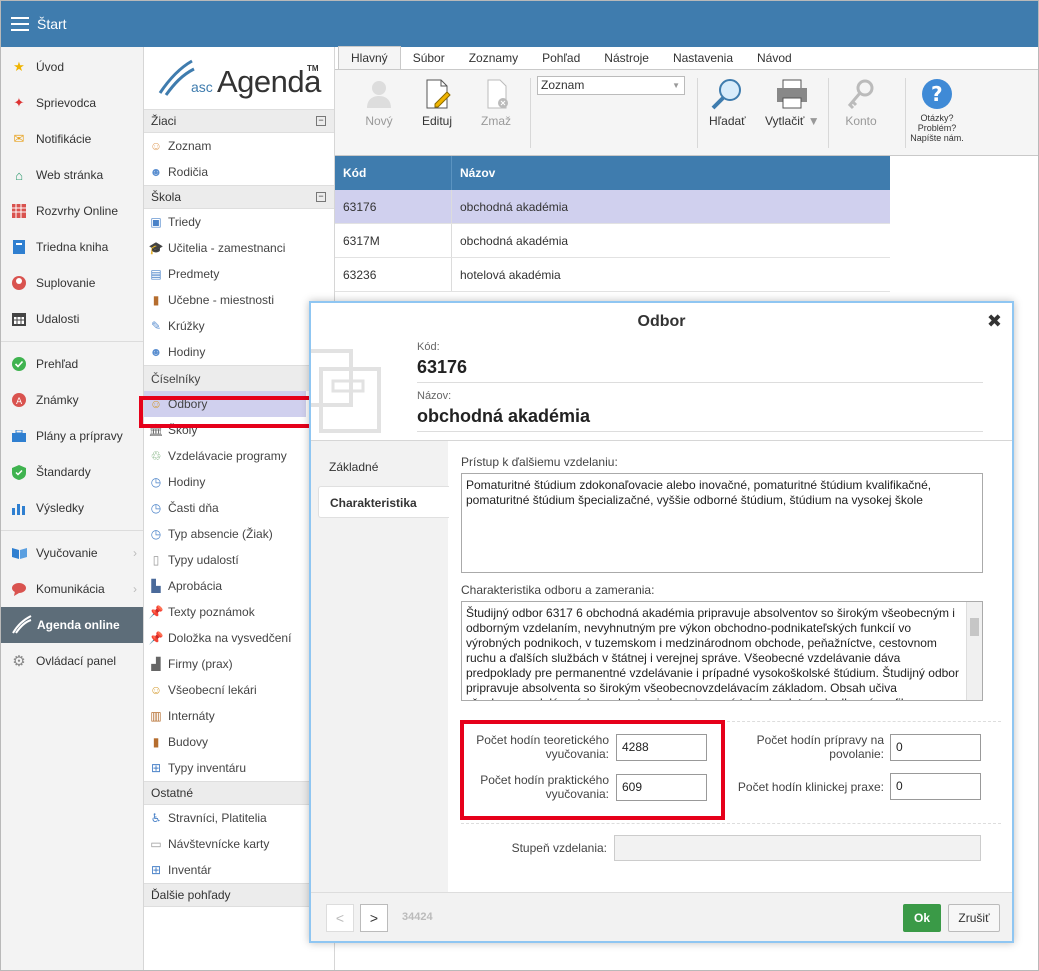 The height and width of the screenshot is (971, 1039). Describe the element at coordinates (473, 173) in the screenshot. I see `col-nazov: Názov` at that location.